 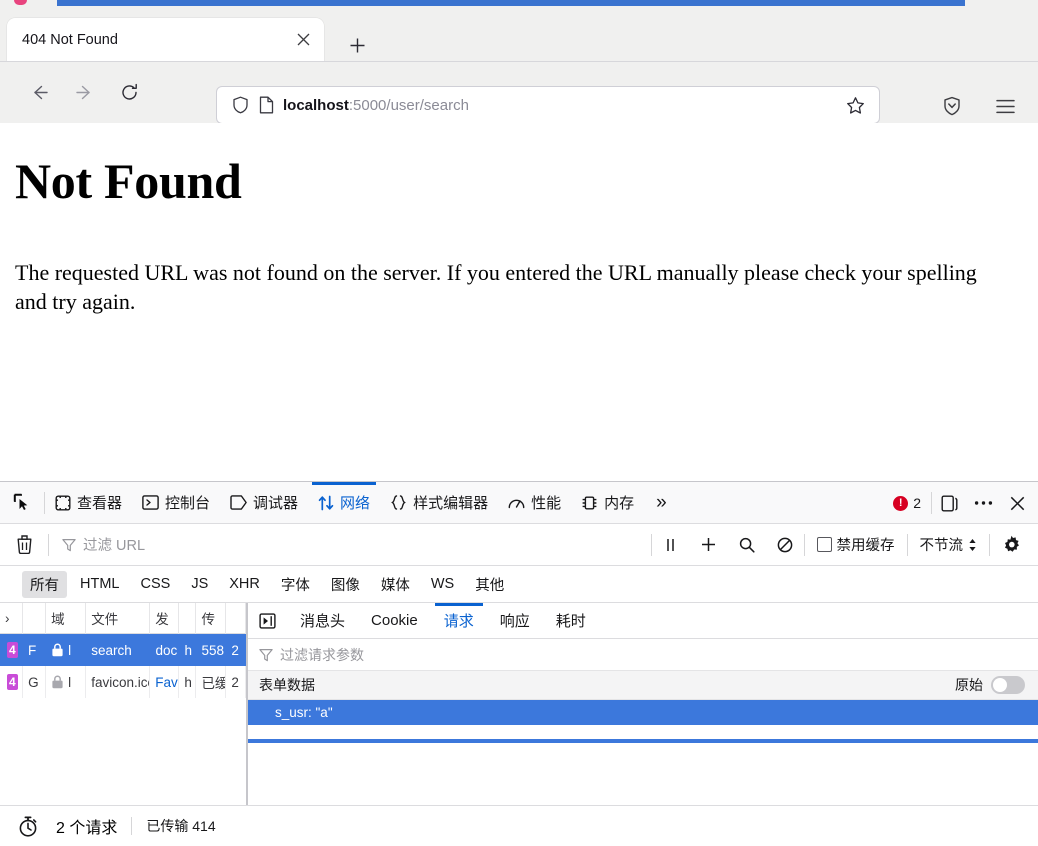 I want to click on more-options-icon, so click(x=983, y=503).